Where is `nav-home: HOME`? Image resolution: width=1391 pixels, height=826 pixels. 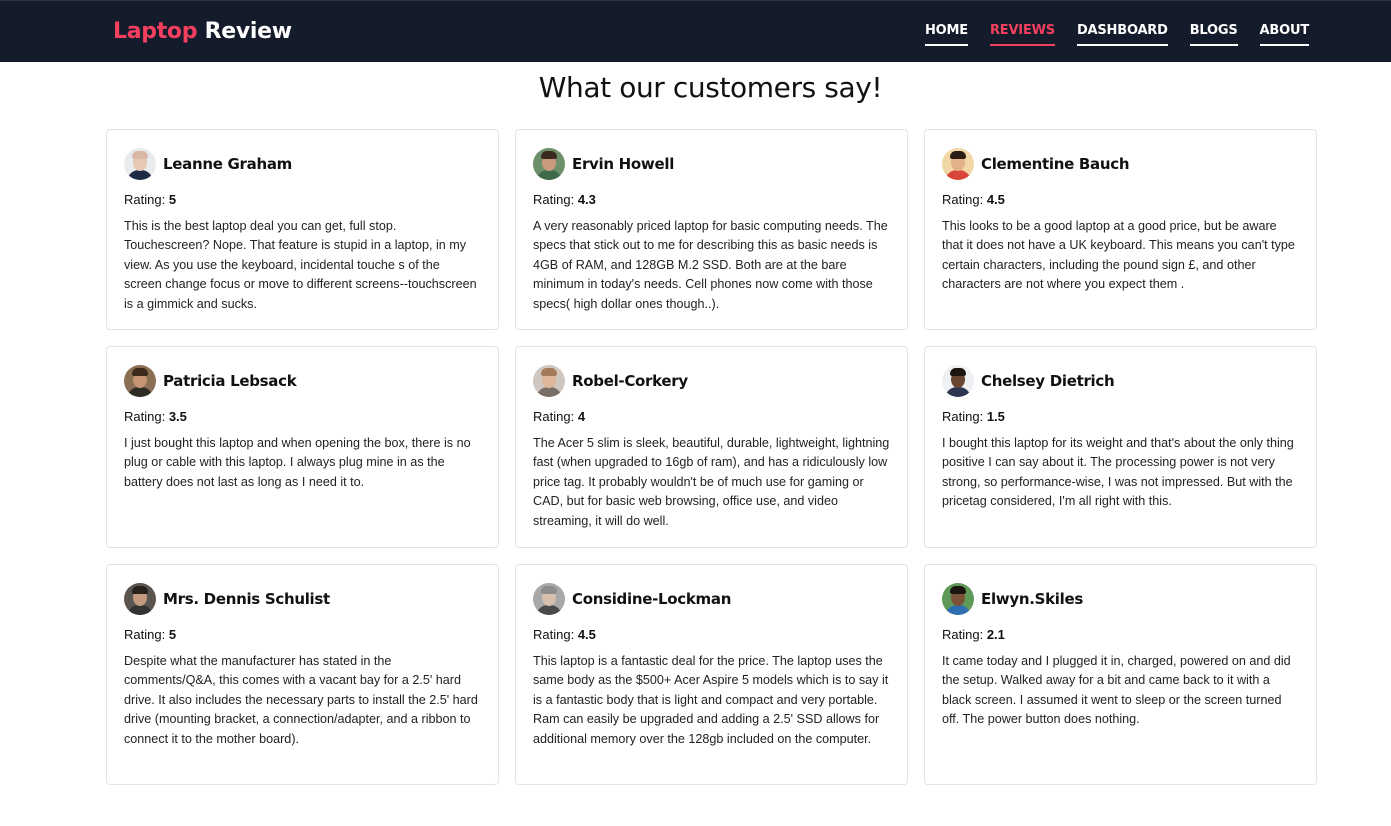 nav-home: HOME is located at coordinates (946, 34).